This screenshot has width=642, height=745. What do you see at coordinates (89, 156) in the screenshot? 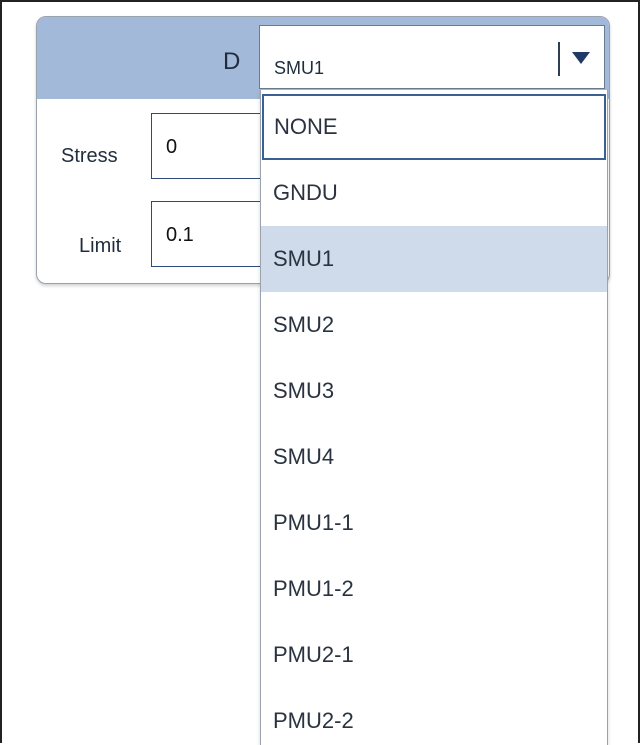
I see `stress-label: Stress` at bounding box center [89, 156].